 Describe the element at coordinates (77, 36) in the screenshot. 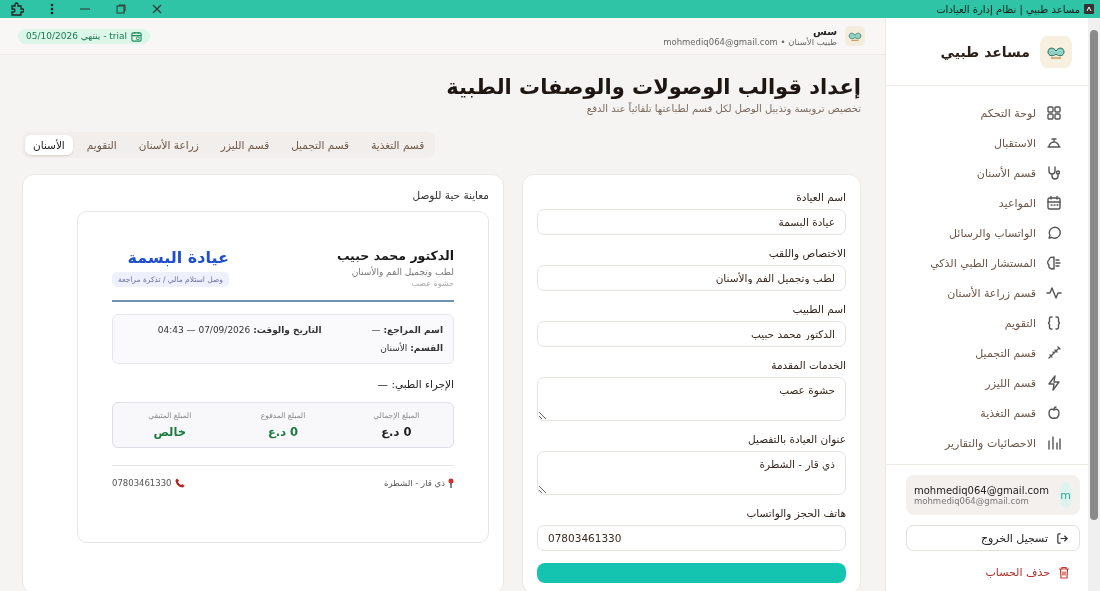

I see `trial-text: trial - ينتهي 05/10/2026` at that location.